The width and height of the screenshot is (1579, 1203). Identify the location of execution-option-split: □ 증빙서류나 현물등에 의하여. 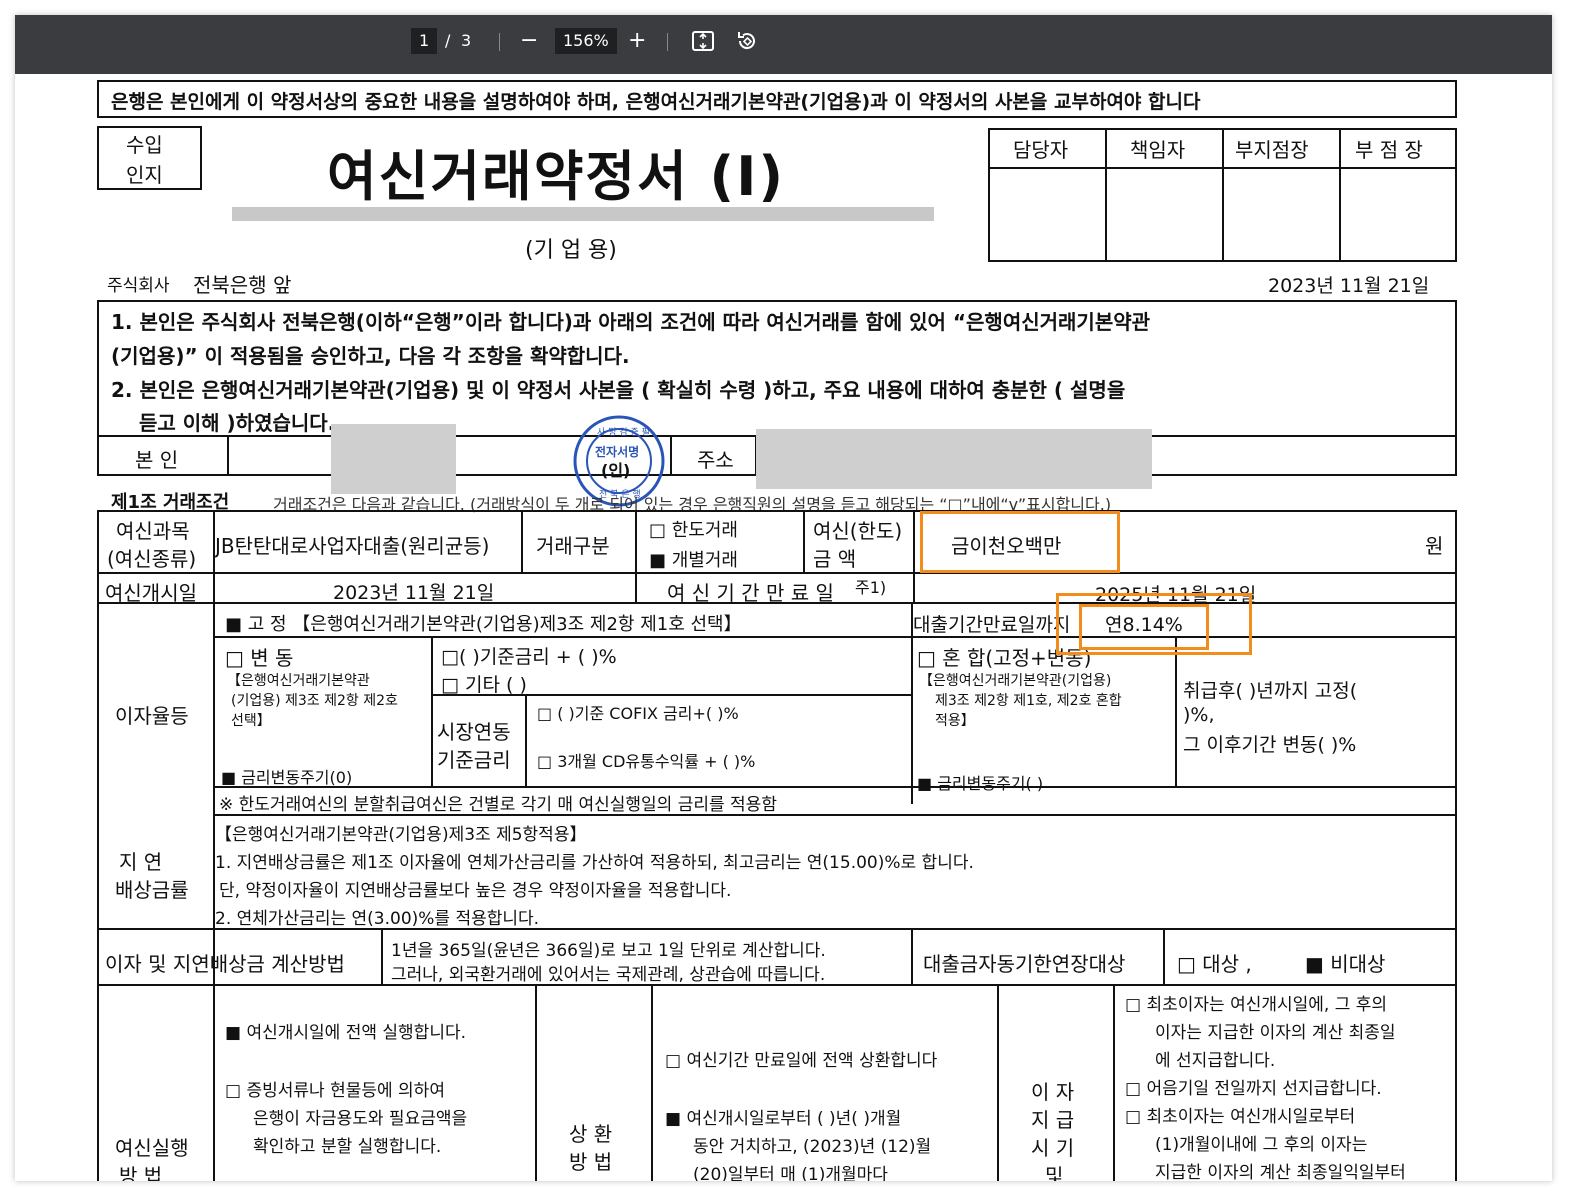
(335, 1088).